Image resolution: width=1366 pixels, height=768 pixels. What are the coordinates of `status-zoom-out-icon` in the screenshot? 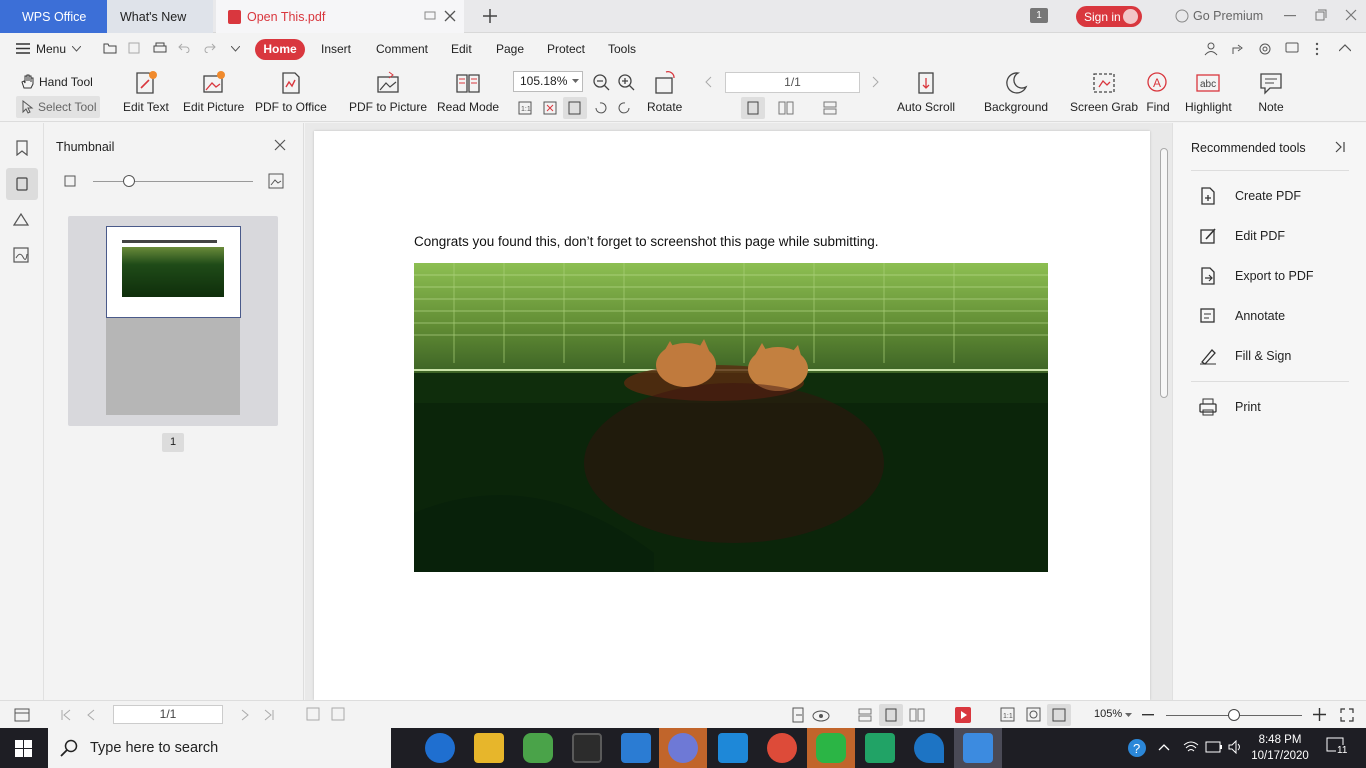 It's located at (1148, 715).